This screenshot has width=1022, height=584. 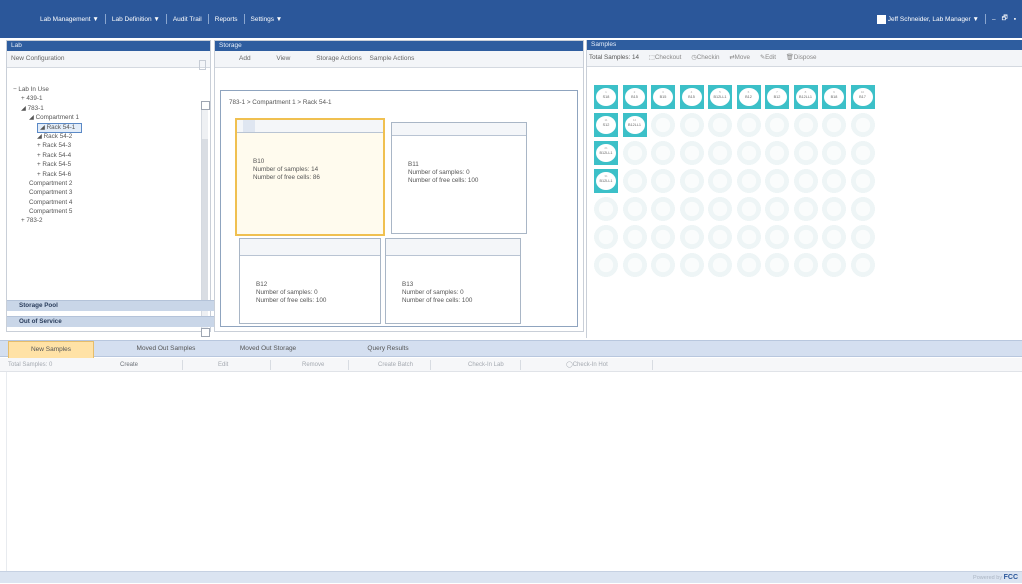 I want to click on checkout-button: ⬚Checkout, so click(x=665, y=57).